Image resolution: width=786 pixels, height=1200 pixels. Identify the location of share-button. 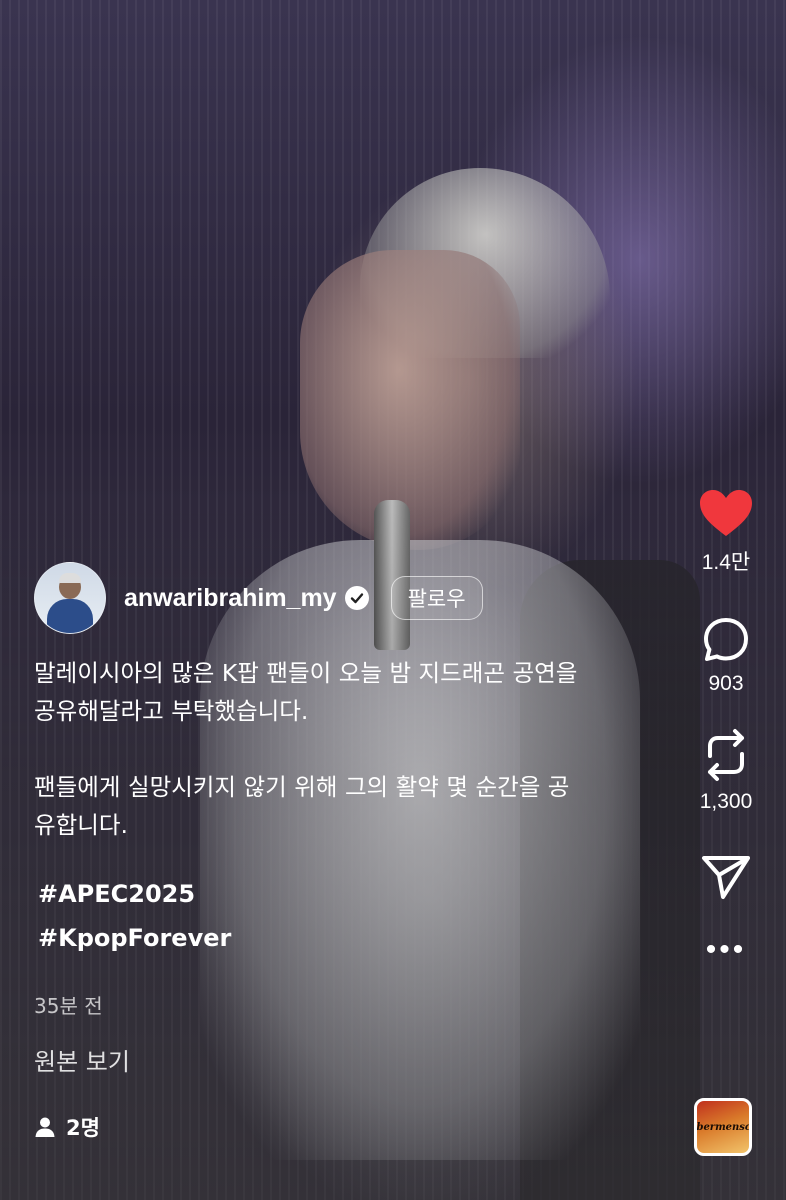
(726, 877).